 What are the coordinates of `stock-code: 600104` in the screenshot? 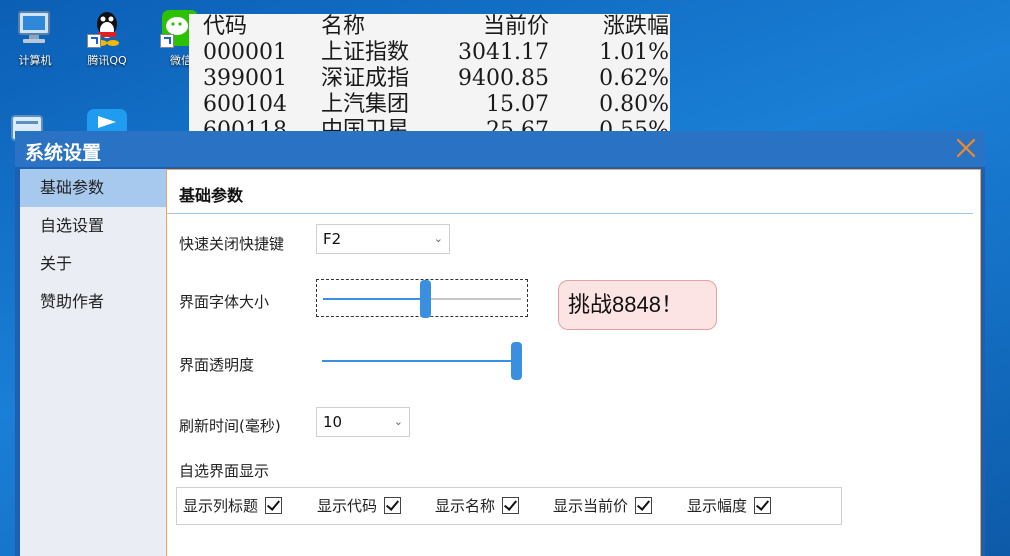 It's located at (245, 104).